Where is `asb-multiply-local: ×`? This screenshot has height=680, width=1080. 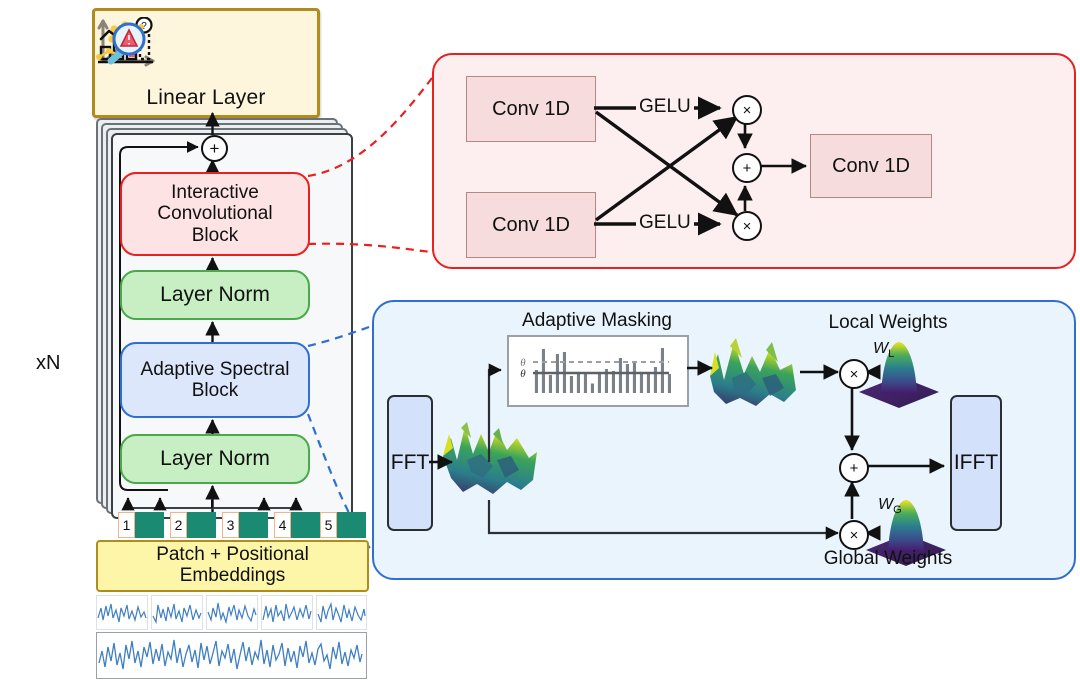 asb-multiply-local: × is located at coordinates (854, 374).